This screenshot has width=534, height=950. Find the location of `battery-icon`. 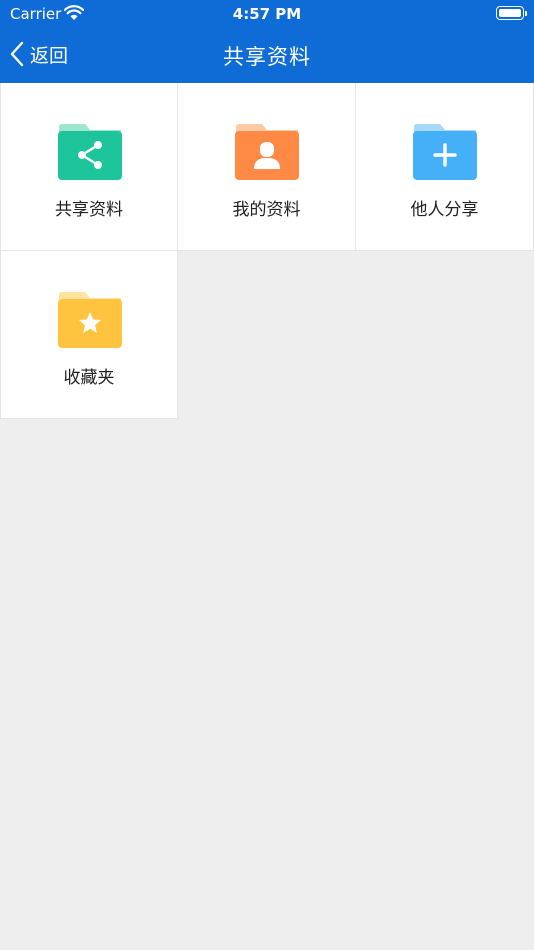

battery-icon is located at coordinates (511, 13).